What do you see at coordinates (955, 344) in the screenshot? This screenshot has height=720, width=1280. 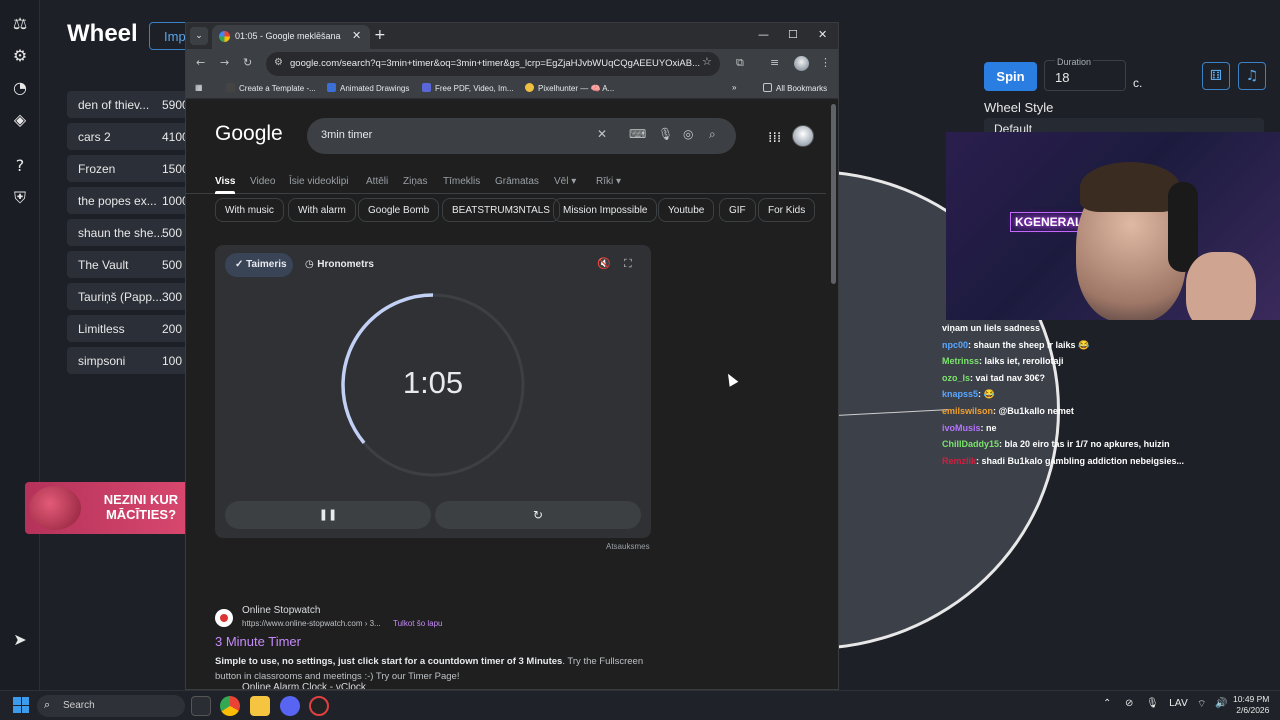 I see `chat-username: npc00` at bounding box center [955, 344].